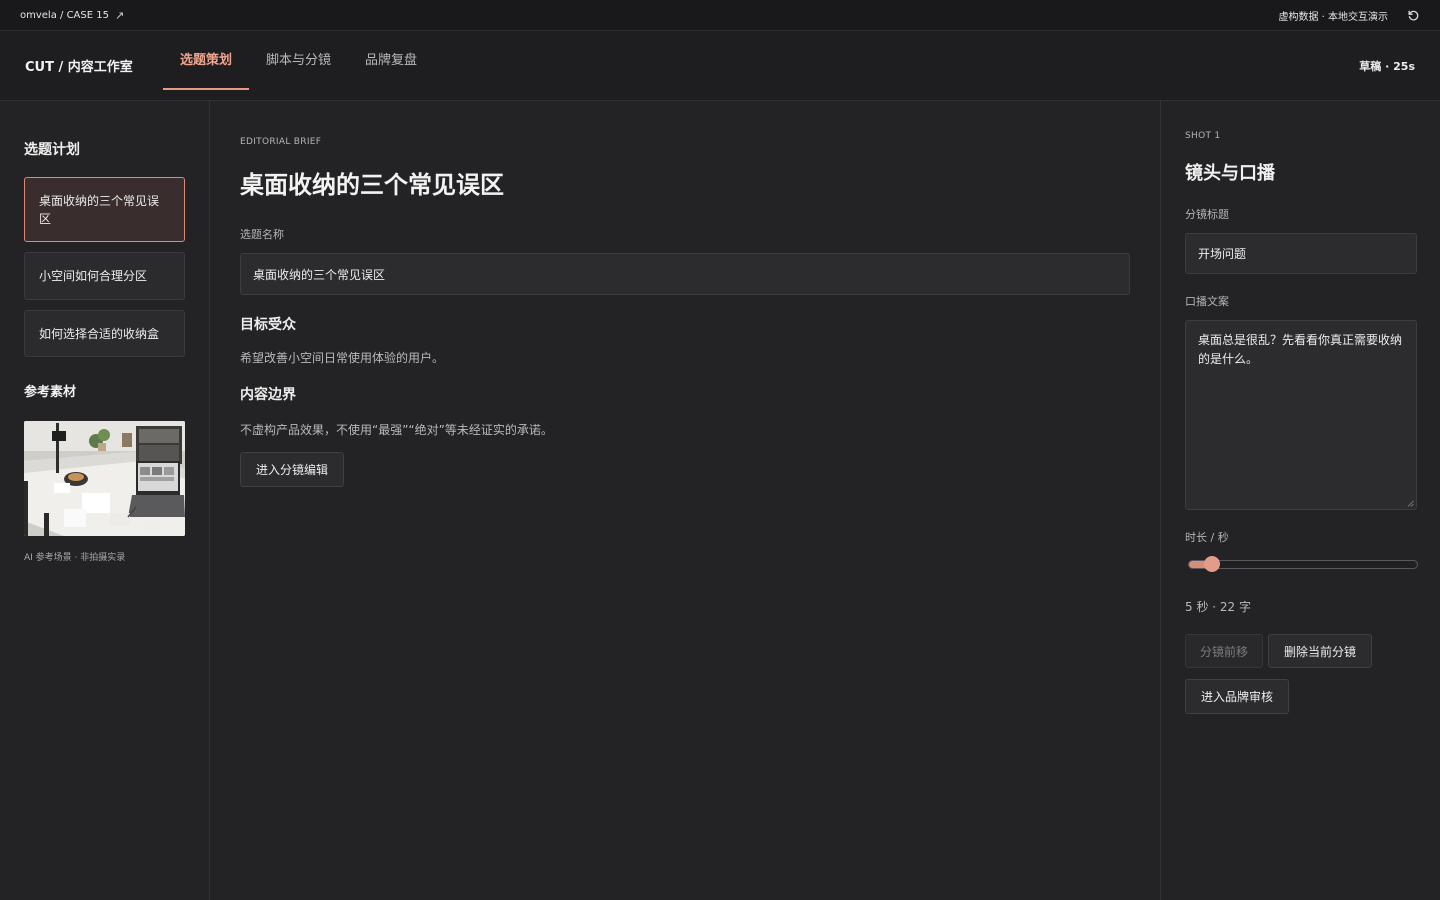  What do you see at coordinates (1301, 253) in the screenshot?
I see `shot-title-input: 开场问题` at bounding box center [1301, 253].